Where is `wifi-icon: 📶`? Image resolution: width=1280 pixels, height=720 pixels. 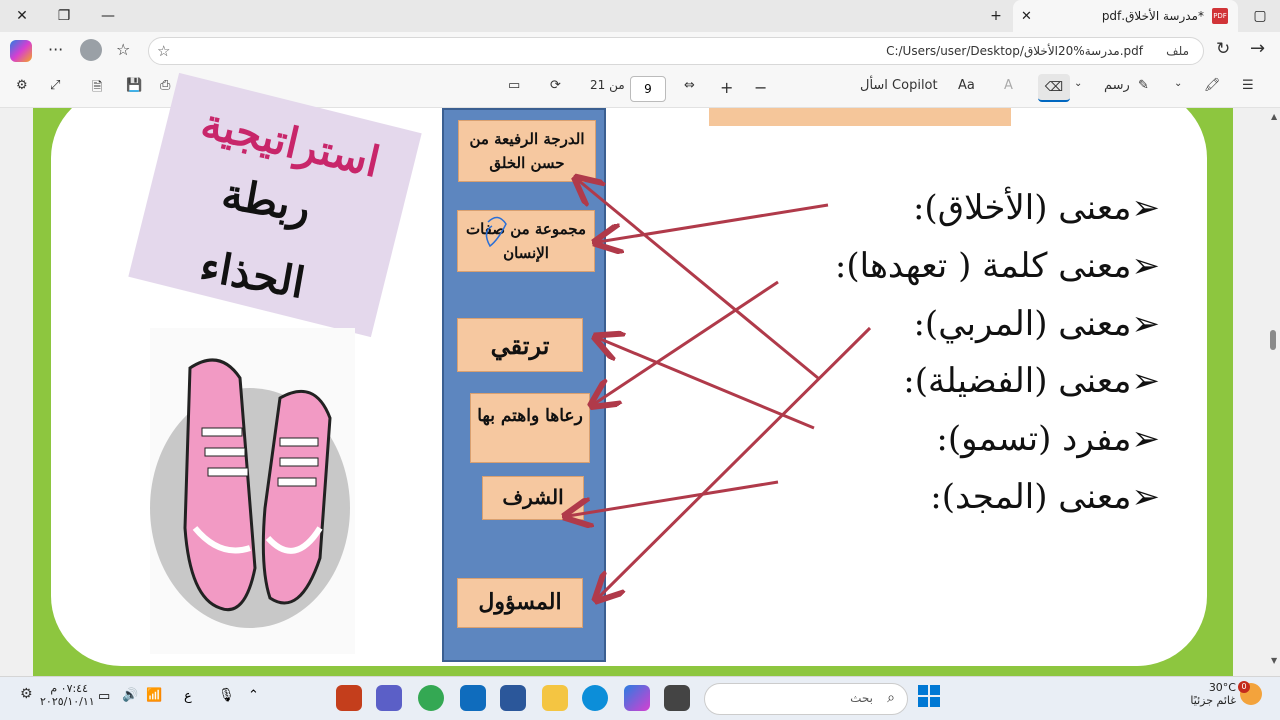 wifi-icon: 📶 is located at coordinates (154, 695).